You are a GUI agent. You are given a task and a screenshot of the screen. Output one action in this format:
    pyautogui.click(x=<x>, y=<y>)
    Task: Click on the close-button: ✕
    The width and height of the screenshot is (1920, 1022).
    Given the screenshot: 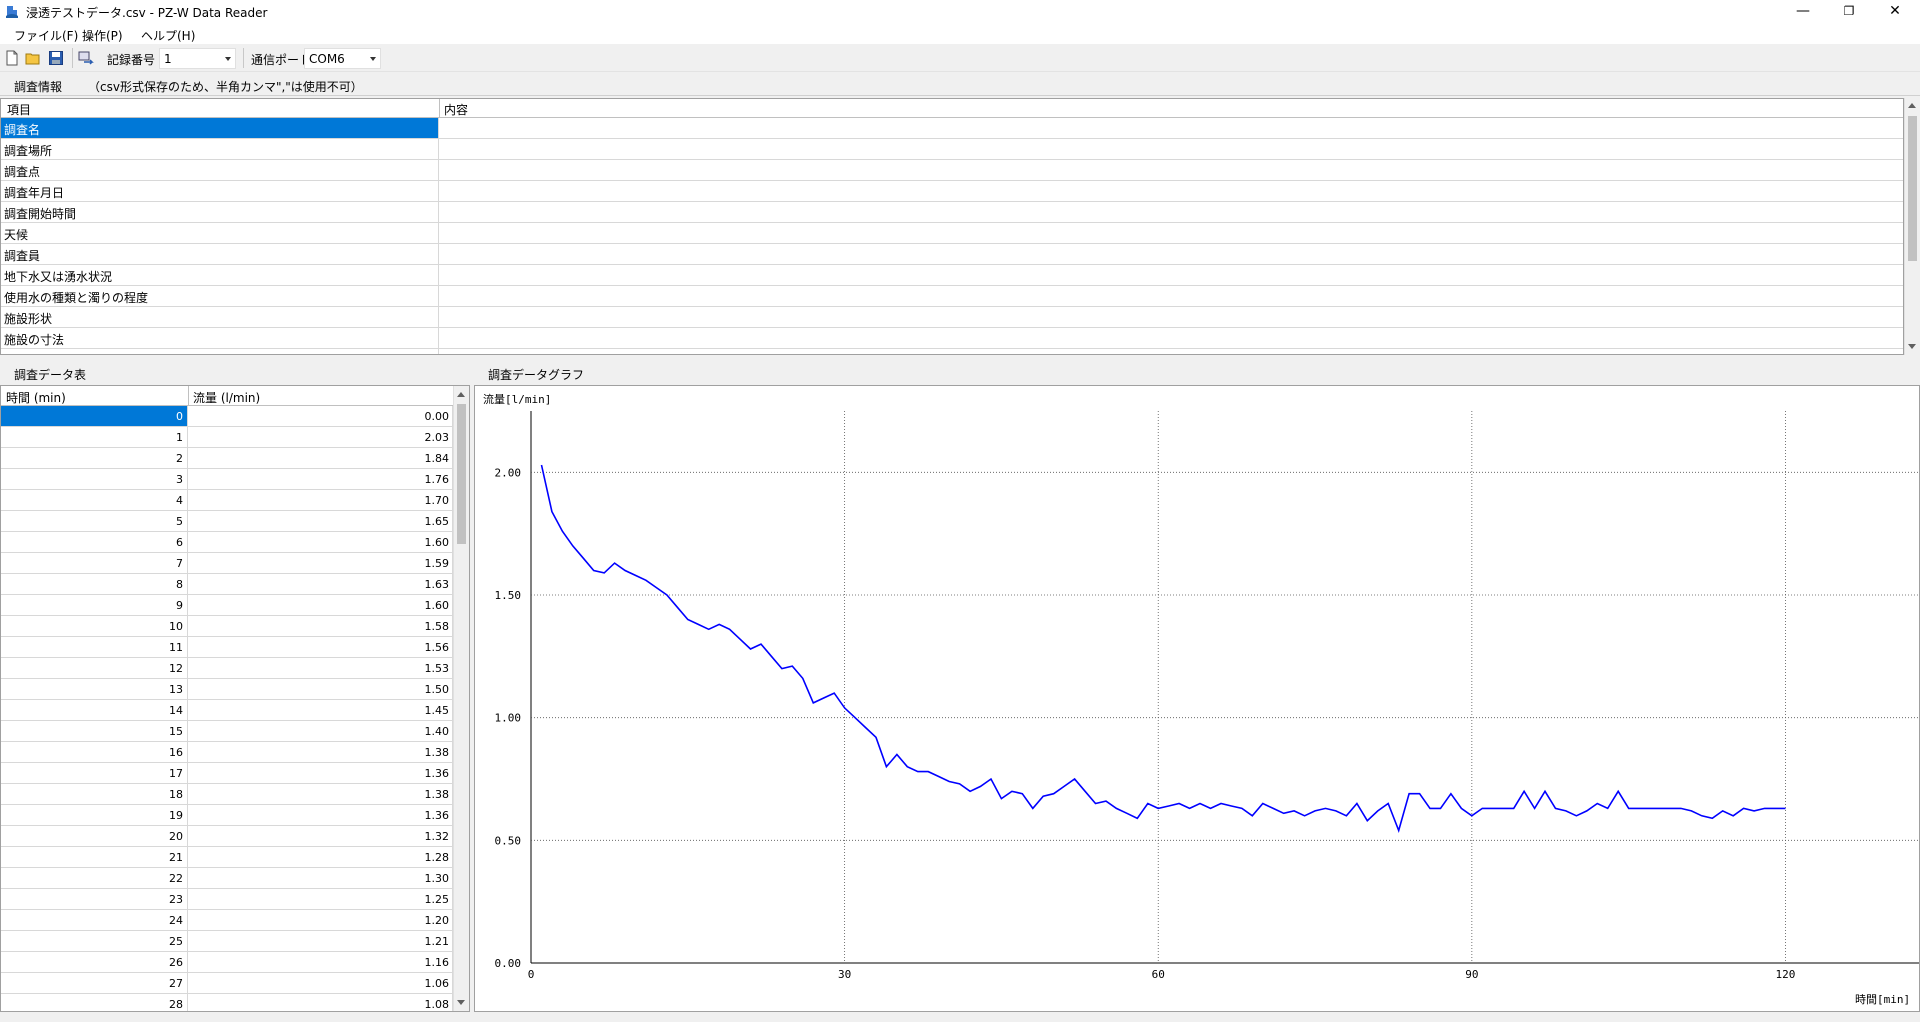 What is the action you would take?
    pyautogui.click(x=1895, y=12)
    